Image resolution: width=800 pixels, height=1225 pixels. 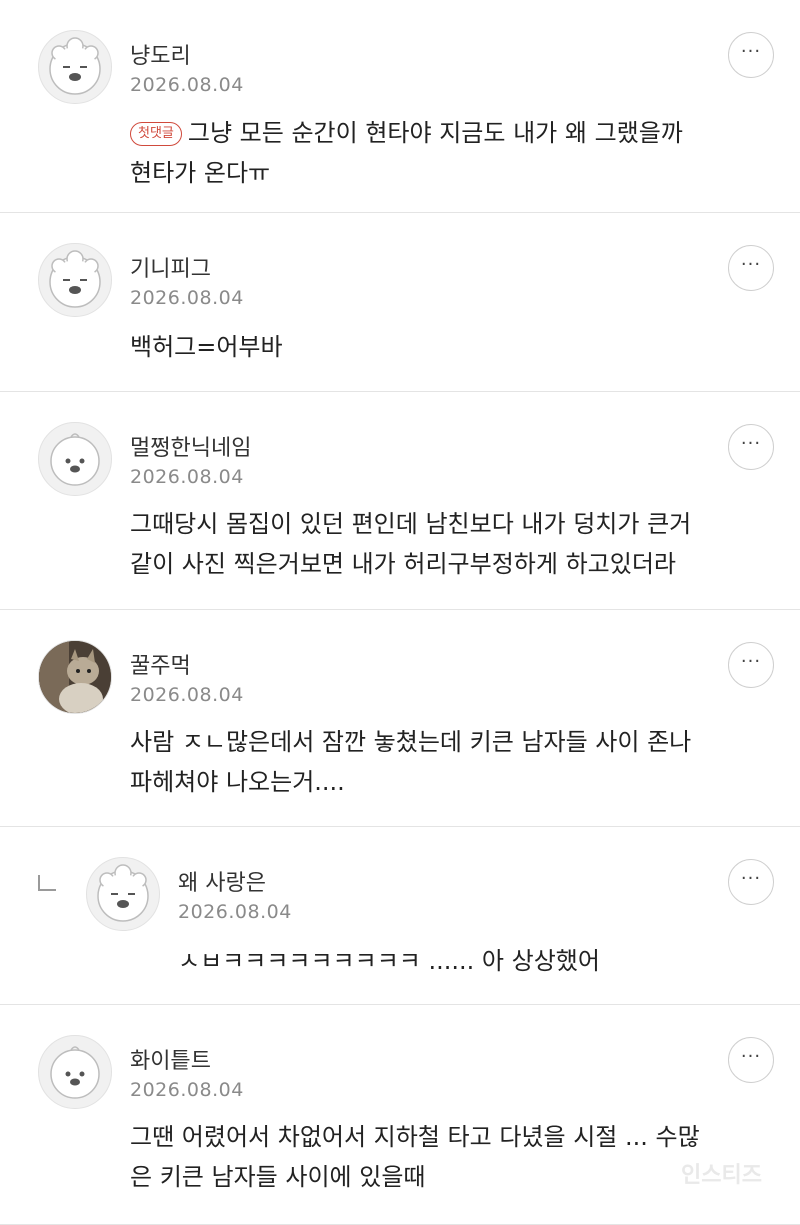 I want to click on comment-text: ㅅㅂㅋㅋㅋㅋㅋㅋㅋㅋㅋ ...... 아 상상했어, so click(x=389, y=961).